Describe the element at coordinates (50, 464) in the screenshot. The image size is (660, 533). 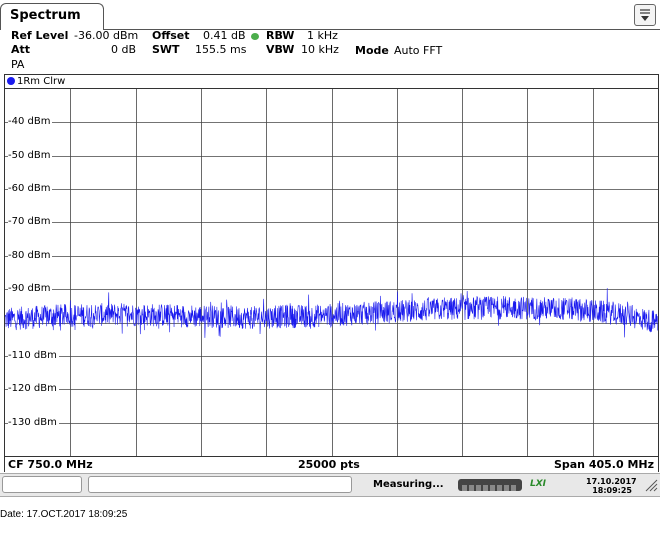
I see `center-frequency: CF 750.0 MHz` at that location.